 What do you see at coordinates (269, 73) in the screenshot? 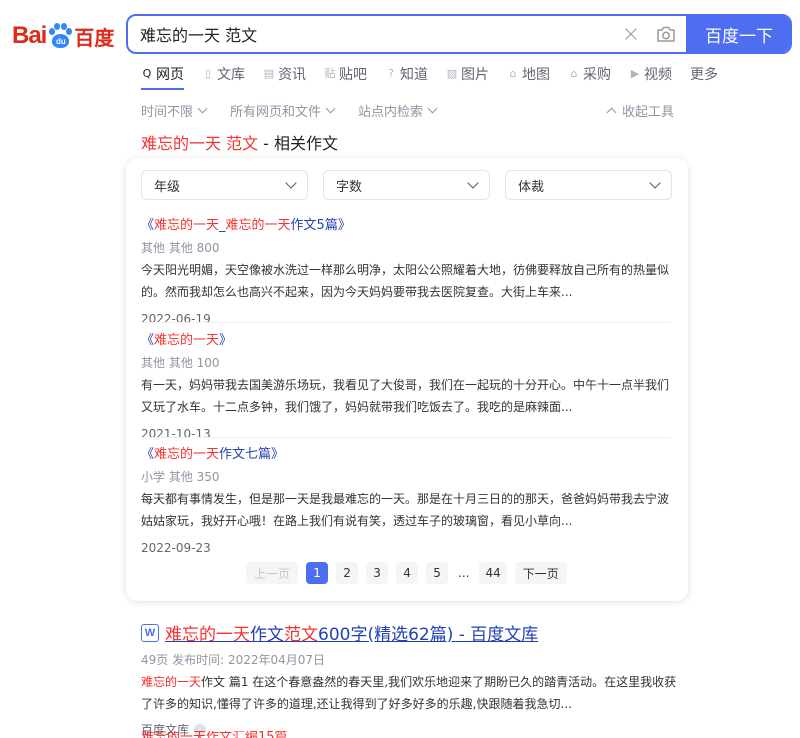
I see `news-icon: ▤` at bounding box center [269, 73].